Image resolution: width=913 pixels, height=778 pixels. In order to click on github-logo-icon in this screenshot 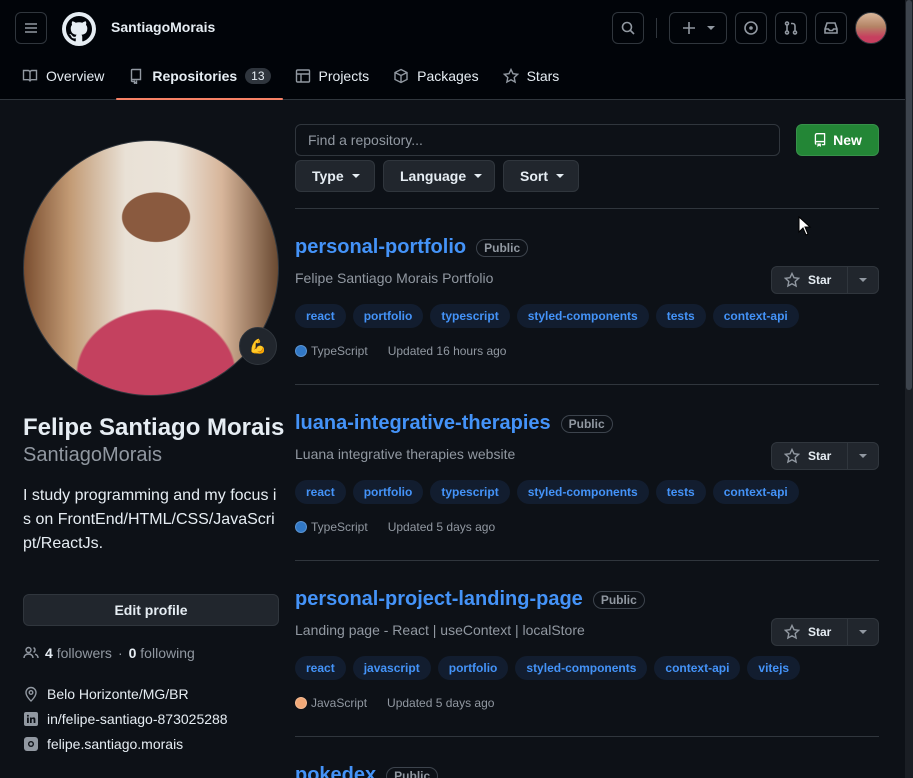, I will do `click(79, 29)`.